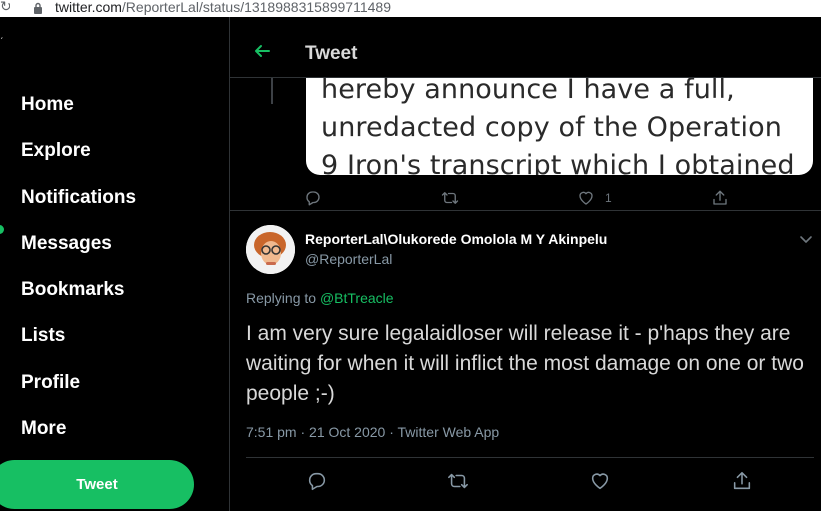 This screenshot has height=511, width=821. Describe the element at coordinates (525, 202) in the screenshot. I see `parent-tweet-actions: 1` at that location.